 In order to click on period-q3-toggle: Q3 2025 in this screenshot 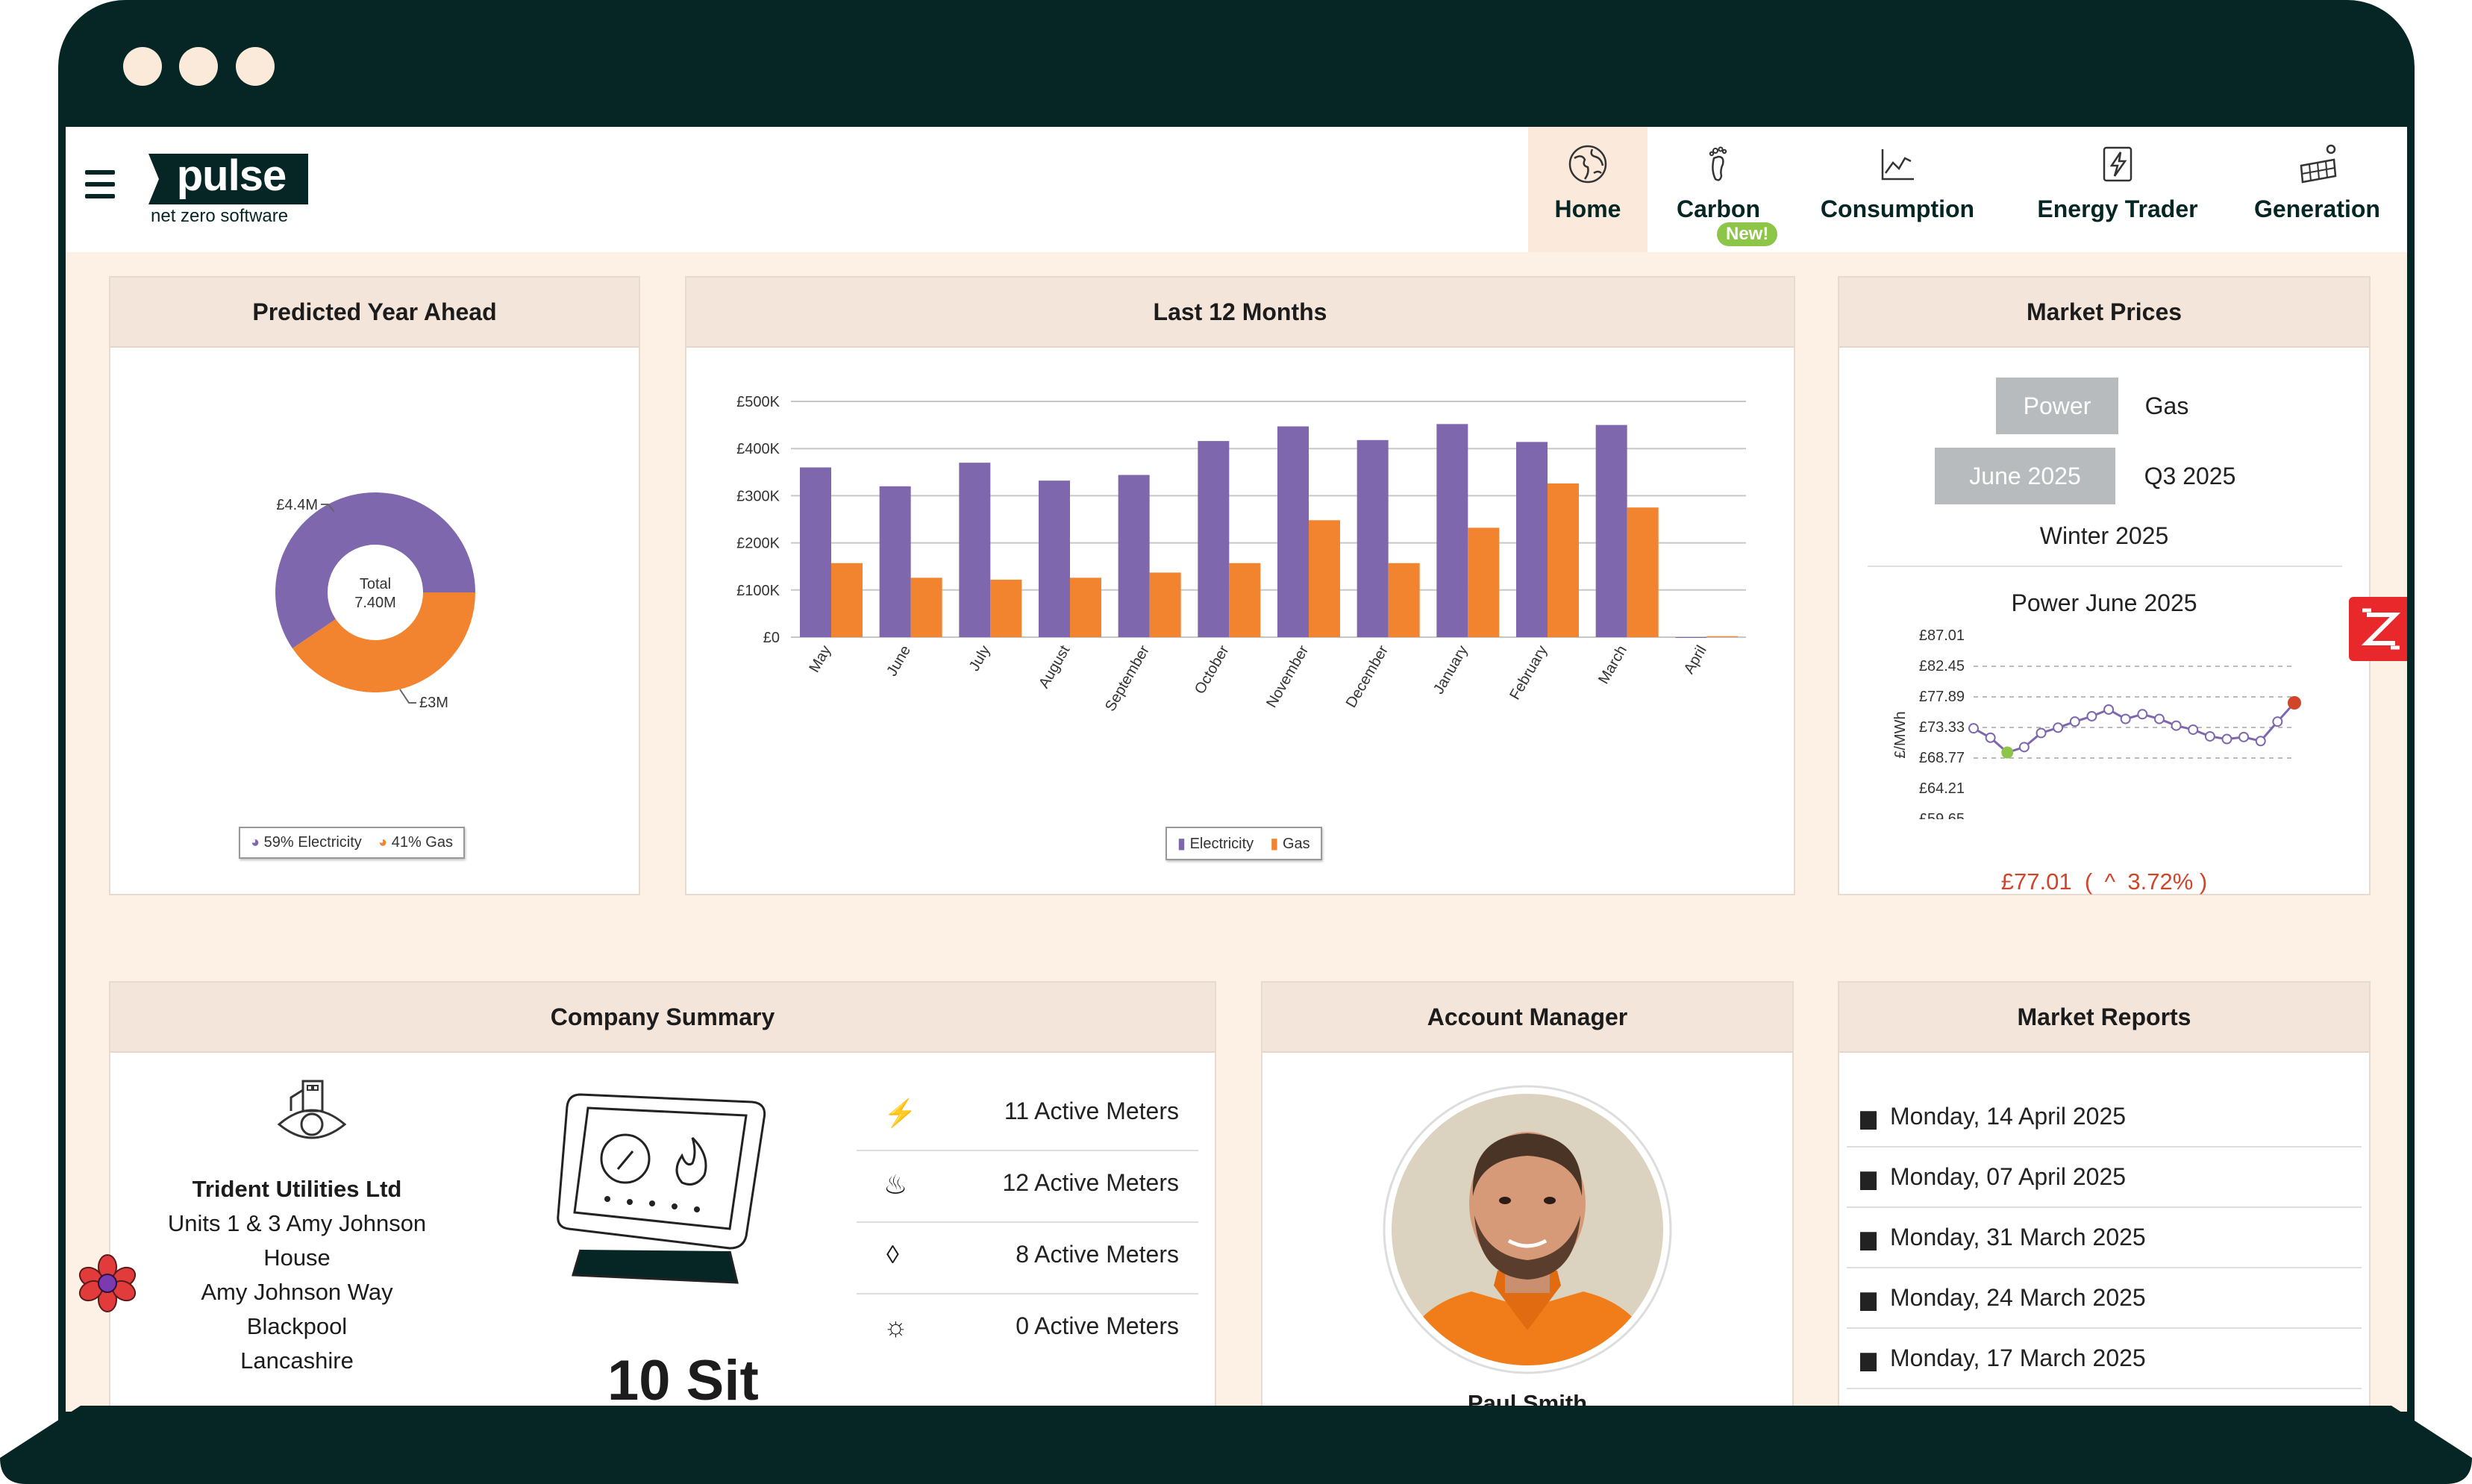, I will do `click(2190, 476)`.